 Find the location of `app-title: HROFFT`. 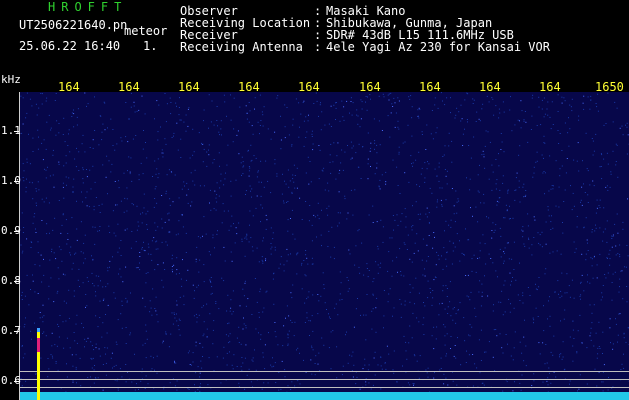

app-title: HROFFT is located at coordinates (88, 7).